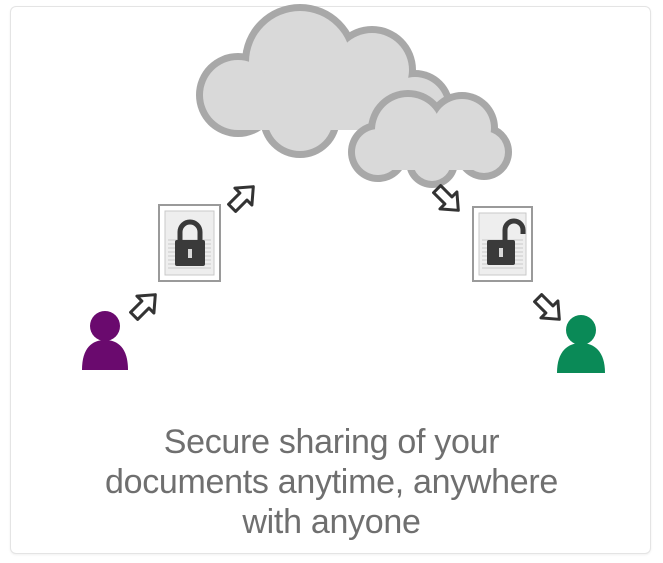 Image resolution: width=663 pixels, height=563 pixels. I want to click on receiver-user-icon, so click(581, 344).